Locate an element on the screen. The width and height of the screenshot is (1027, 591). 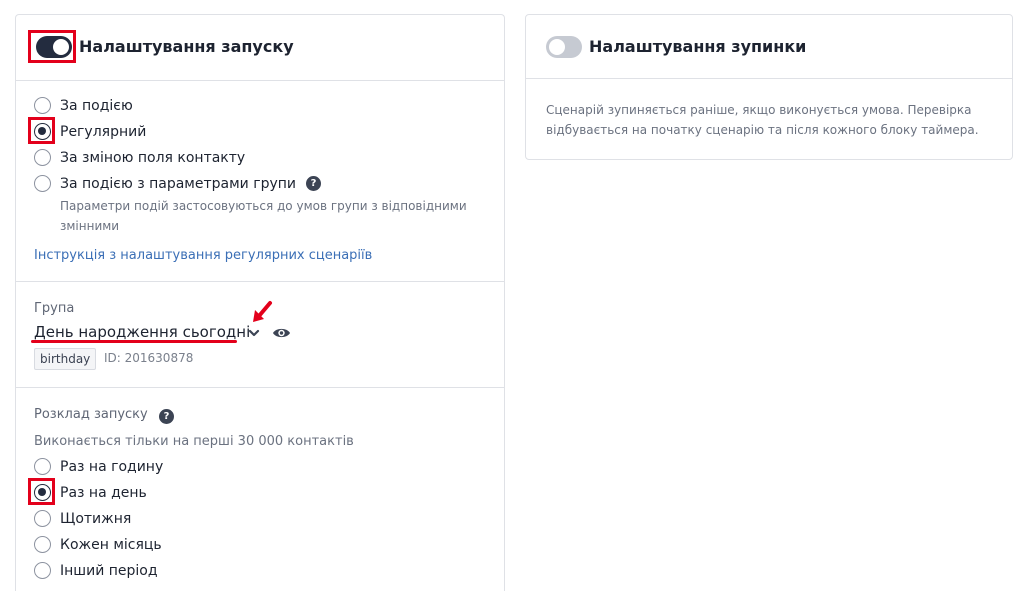
annotation-box-daily-radio is located at coordinates (41, 491).